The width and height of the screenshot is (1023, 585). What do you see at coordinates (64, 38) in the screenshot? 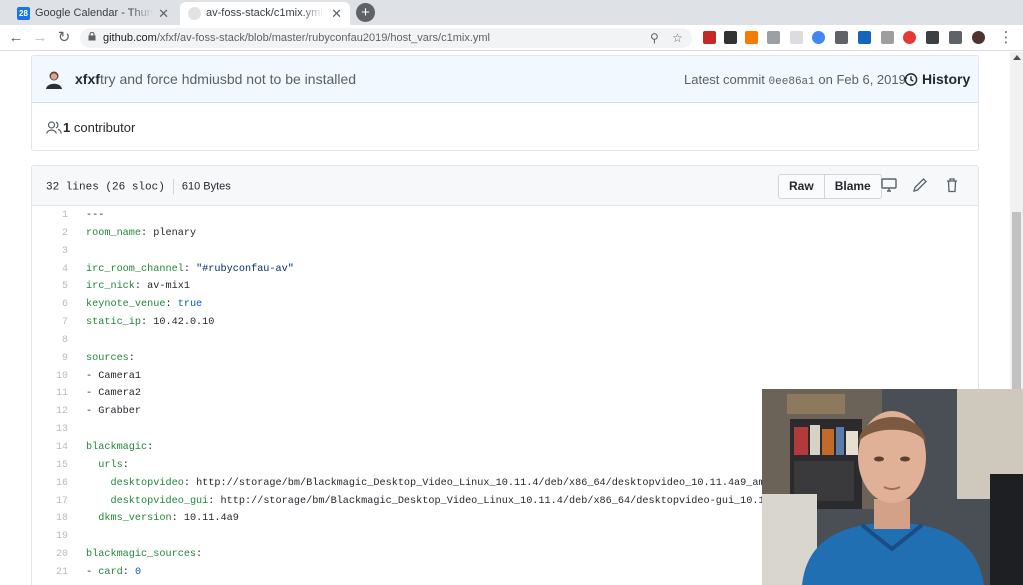
I see `reload-icon: ↻` at bounding box center [64, 38].